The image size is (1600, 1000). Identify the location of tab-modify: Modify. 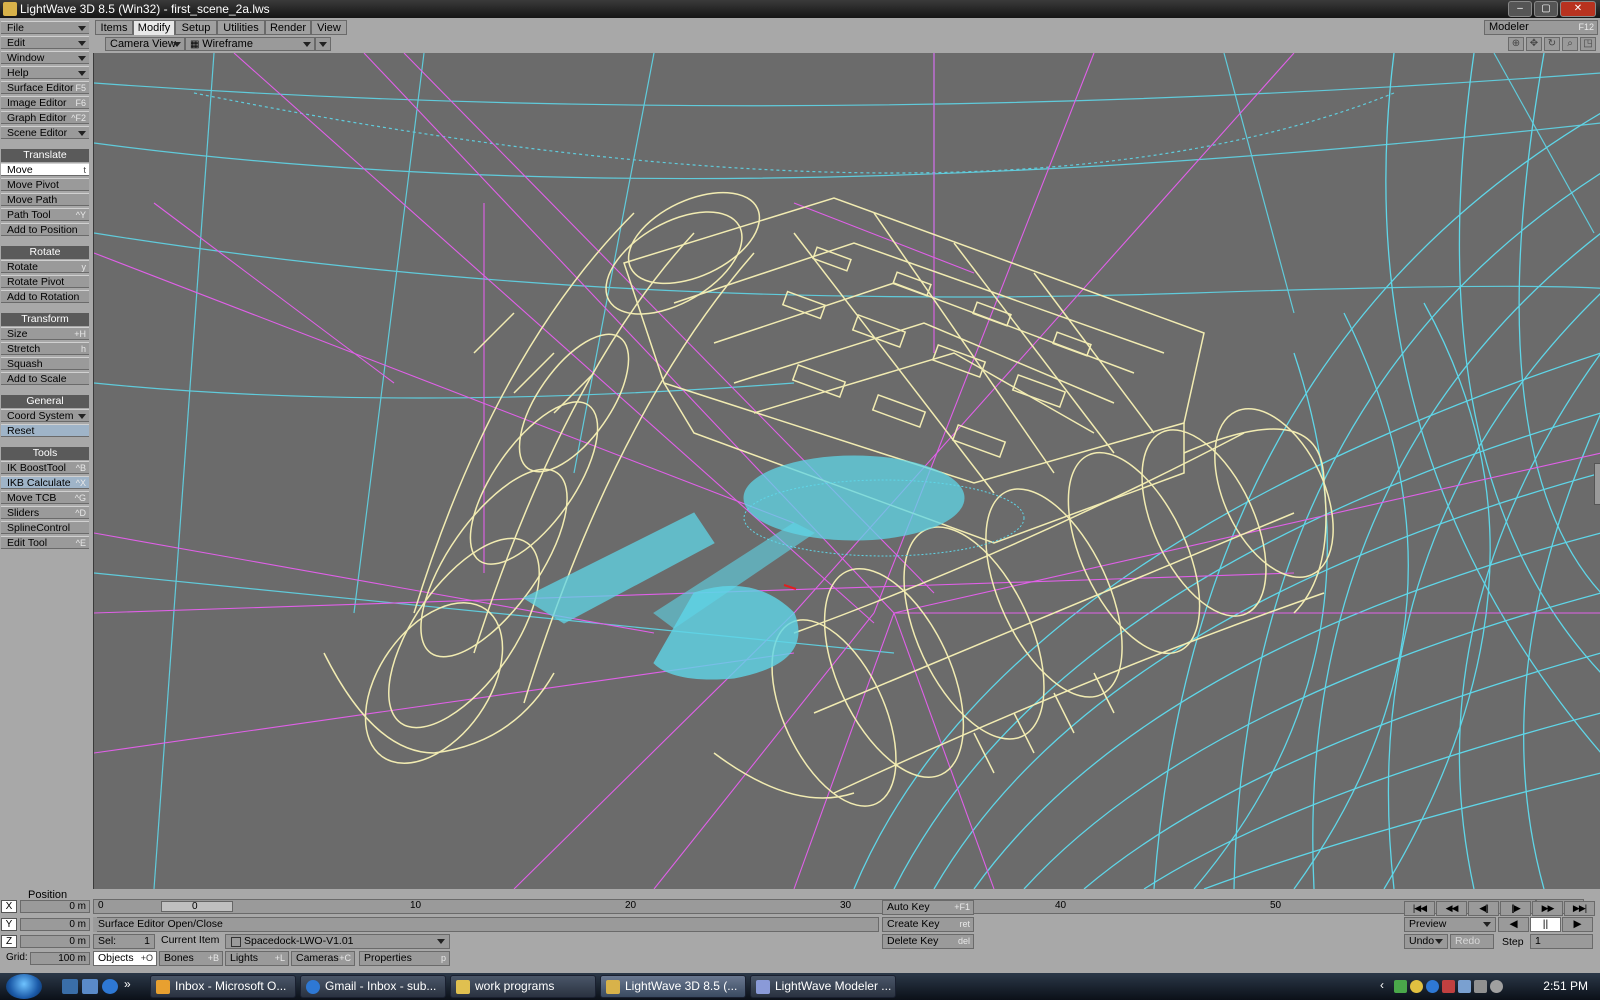
(154, 27).